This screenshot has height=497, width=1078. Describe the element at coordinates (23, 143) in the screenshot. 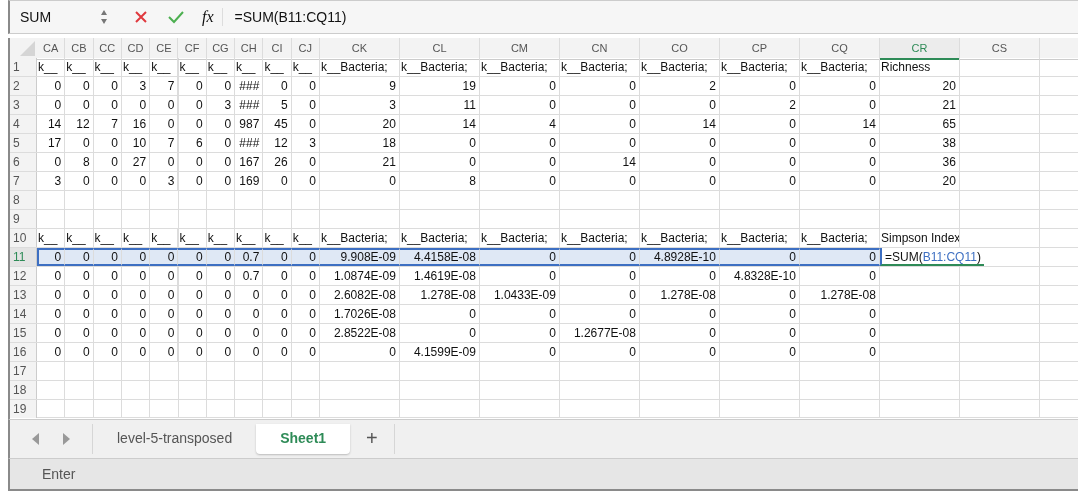

I see `row-header: 5` at that location.